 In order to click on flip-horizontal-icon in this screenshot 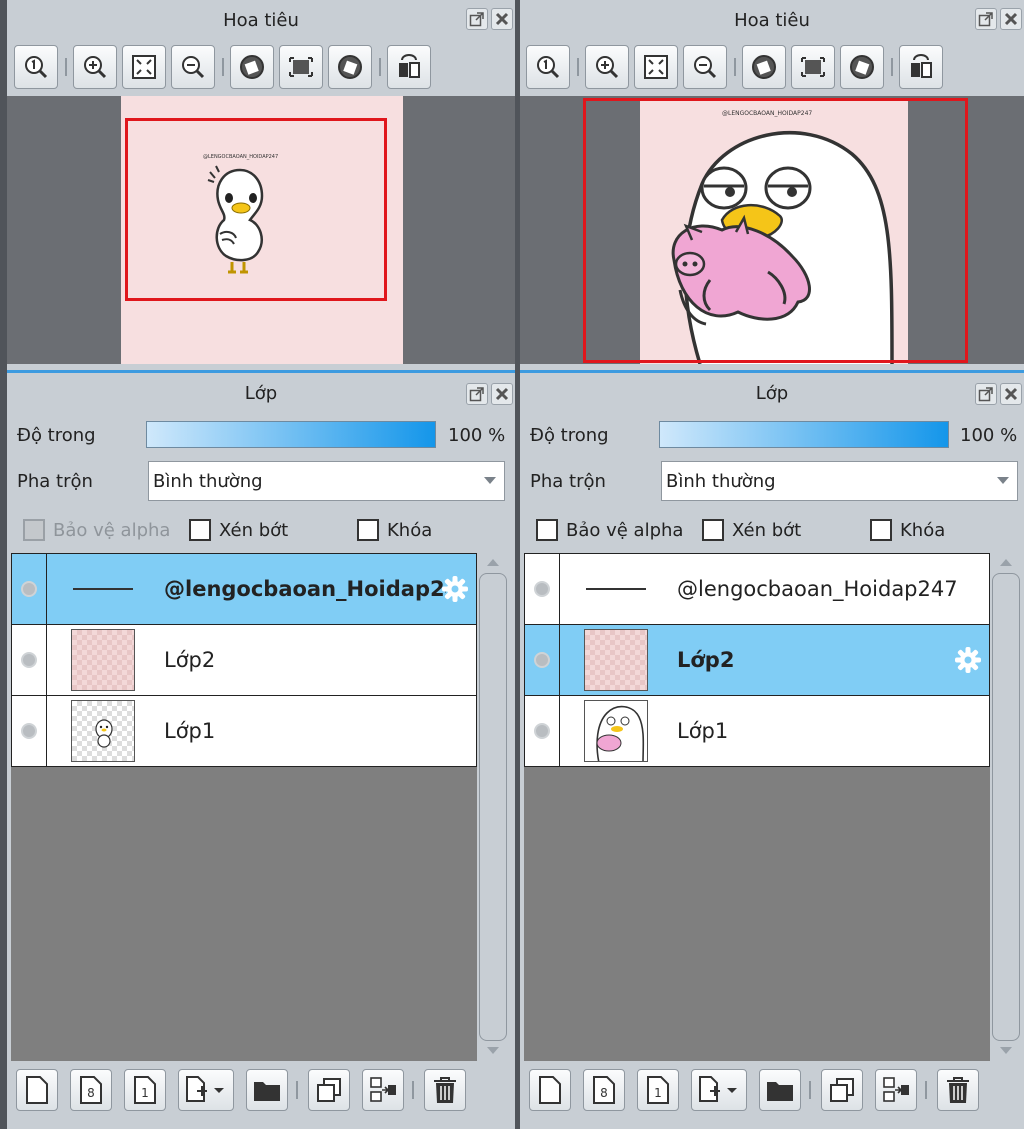, I will do `click(409, 66)`.